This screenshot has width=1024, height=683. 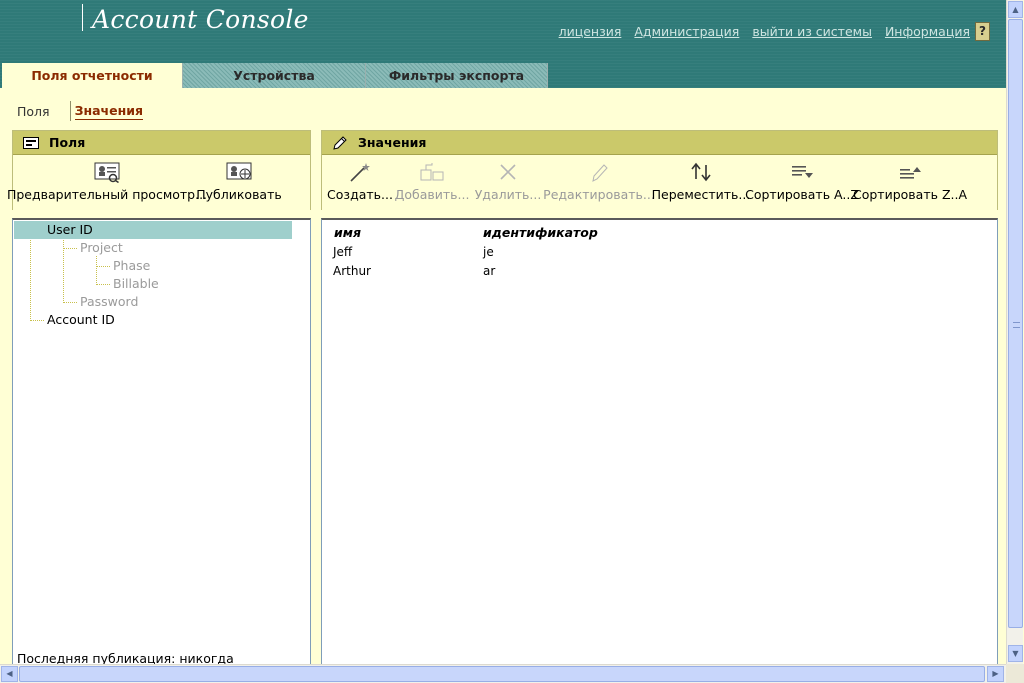 What do you see at coordinates (659, 143) in the screenshot?
I see `values-panel-header: Значения` at bounding box center [659, 143].